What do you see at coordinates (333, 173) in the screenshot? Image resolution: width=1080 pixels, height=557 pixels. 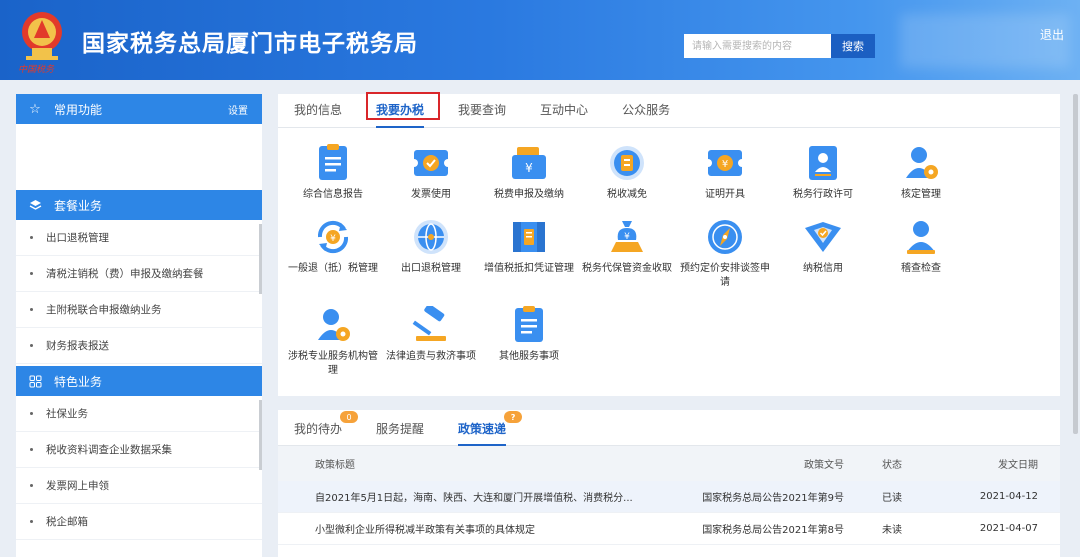 I see `service-comprehensive-report: 综合信息报告` at bounding box center [333, 173].